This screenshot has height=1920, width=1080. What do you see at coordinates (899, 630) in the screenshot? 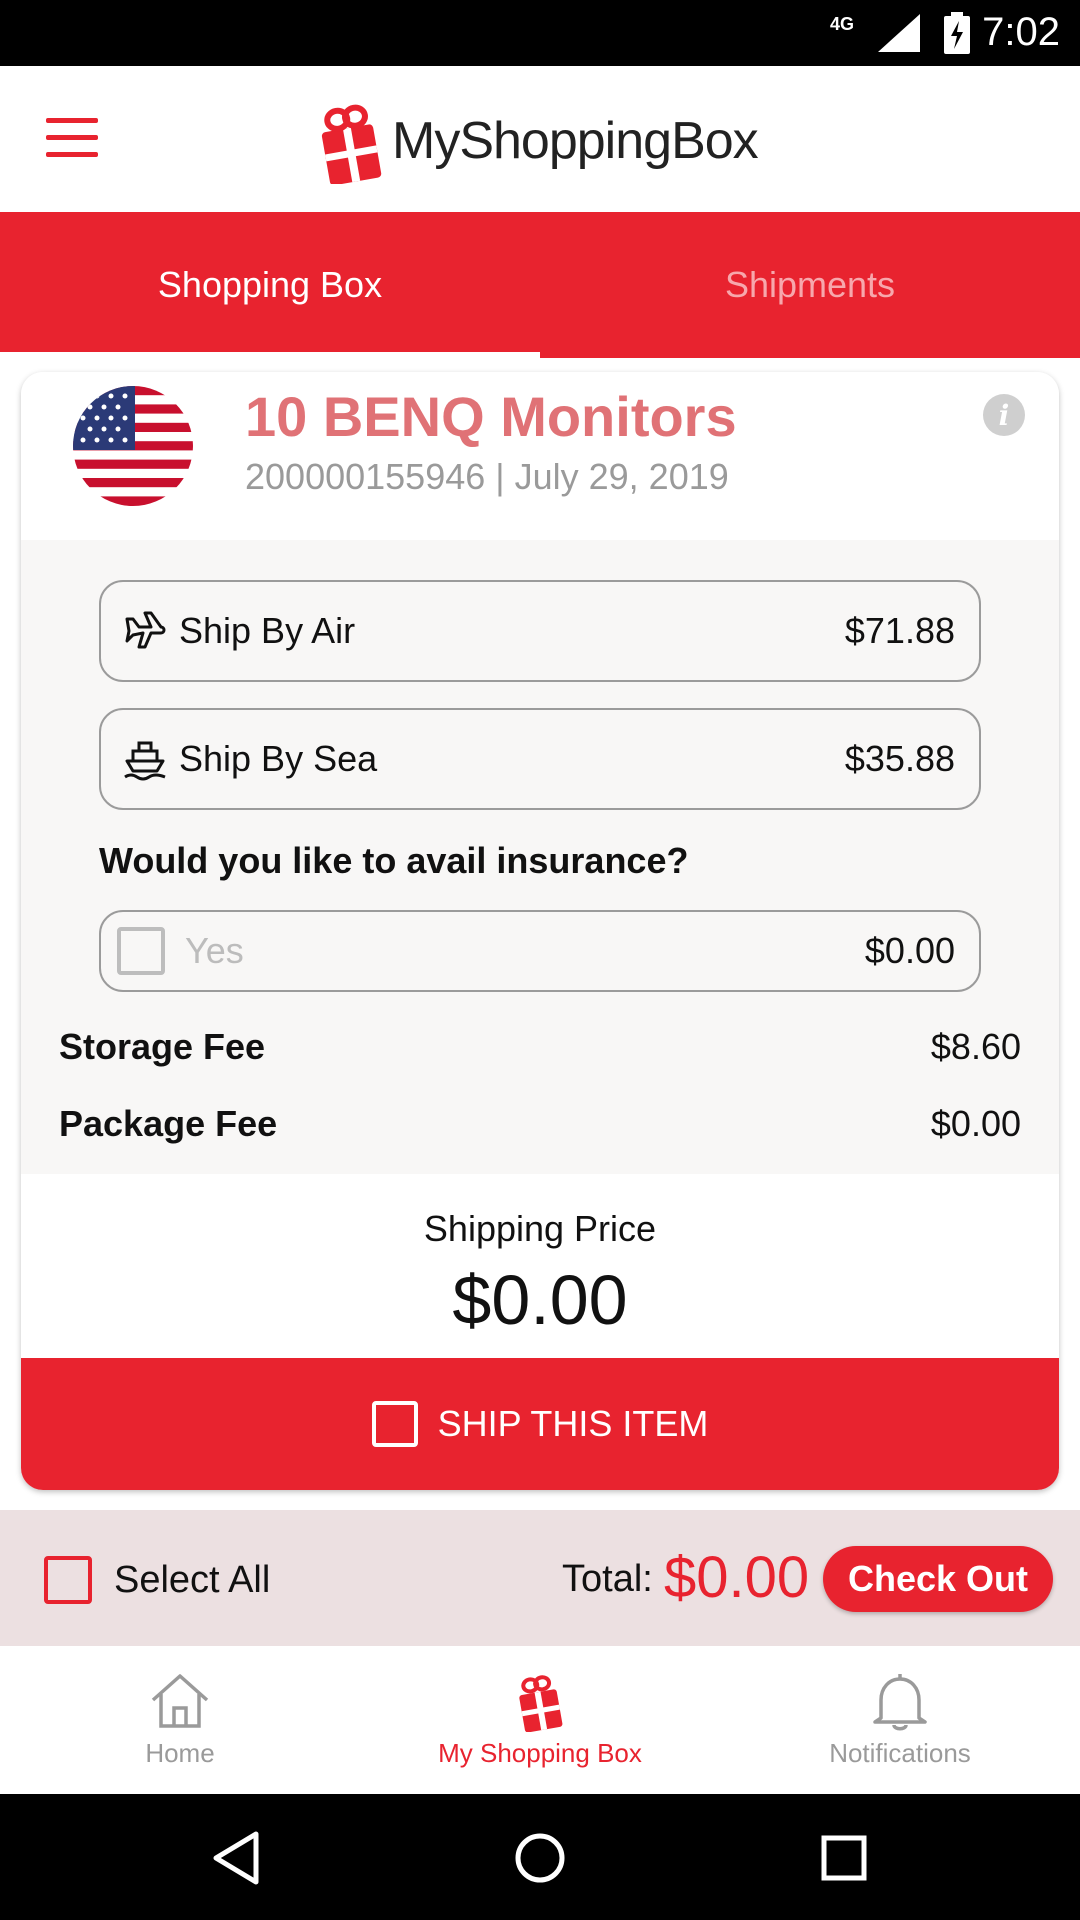
I see `ship-by-air-price: $71.88` at bounding box center [899, 630].